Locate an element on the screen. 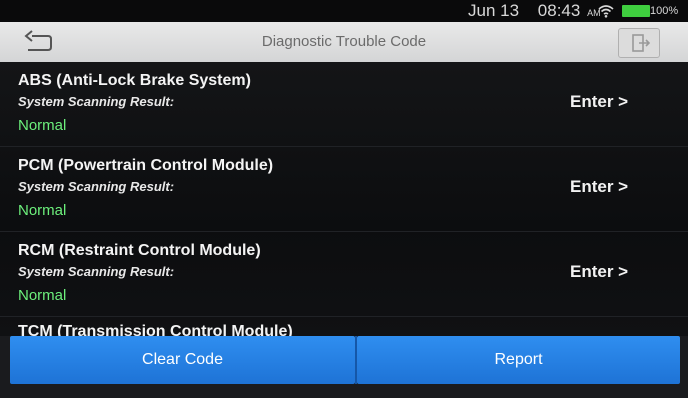  module-name: TCM (Transmission Control Module) is located at coordinates (155, 329).